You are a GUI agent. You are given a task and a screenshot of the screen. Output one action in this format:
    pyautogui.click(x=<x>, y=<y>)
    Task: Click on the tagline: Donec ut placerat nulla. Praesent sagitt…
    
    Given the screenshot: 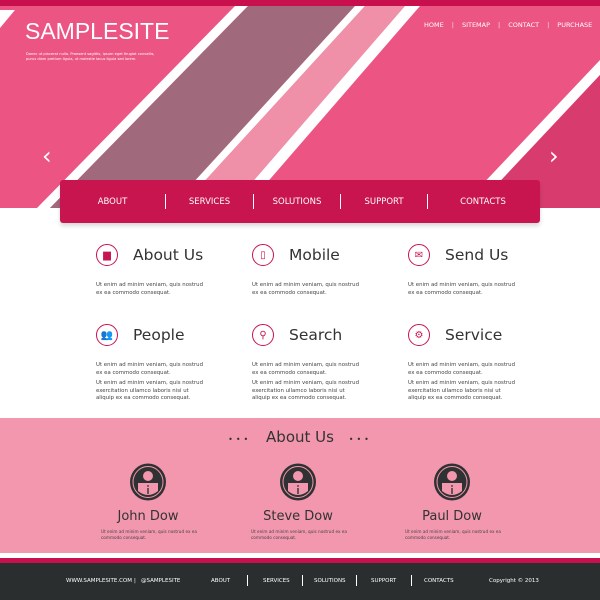 What is the action you would take?
    pyautogui.click(x=90, y=56)
    